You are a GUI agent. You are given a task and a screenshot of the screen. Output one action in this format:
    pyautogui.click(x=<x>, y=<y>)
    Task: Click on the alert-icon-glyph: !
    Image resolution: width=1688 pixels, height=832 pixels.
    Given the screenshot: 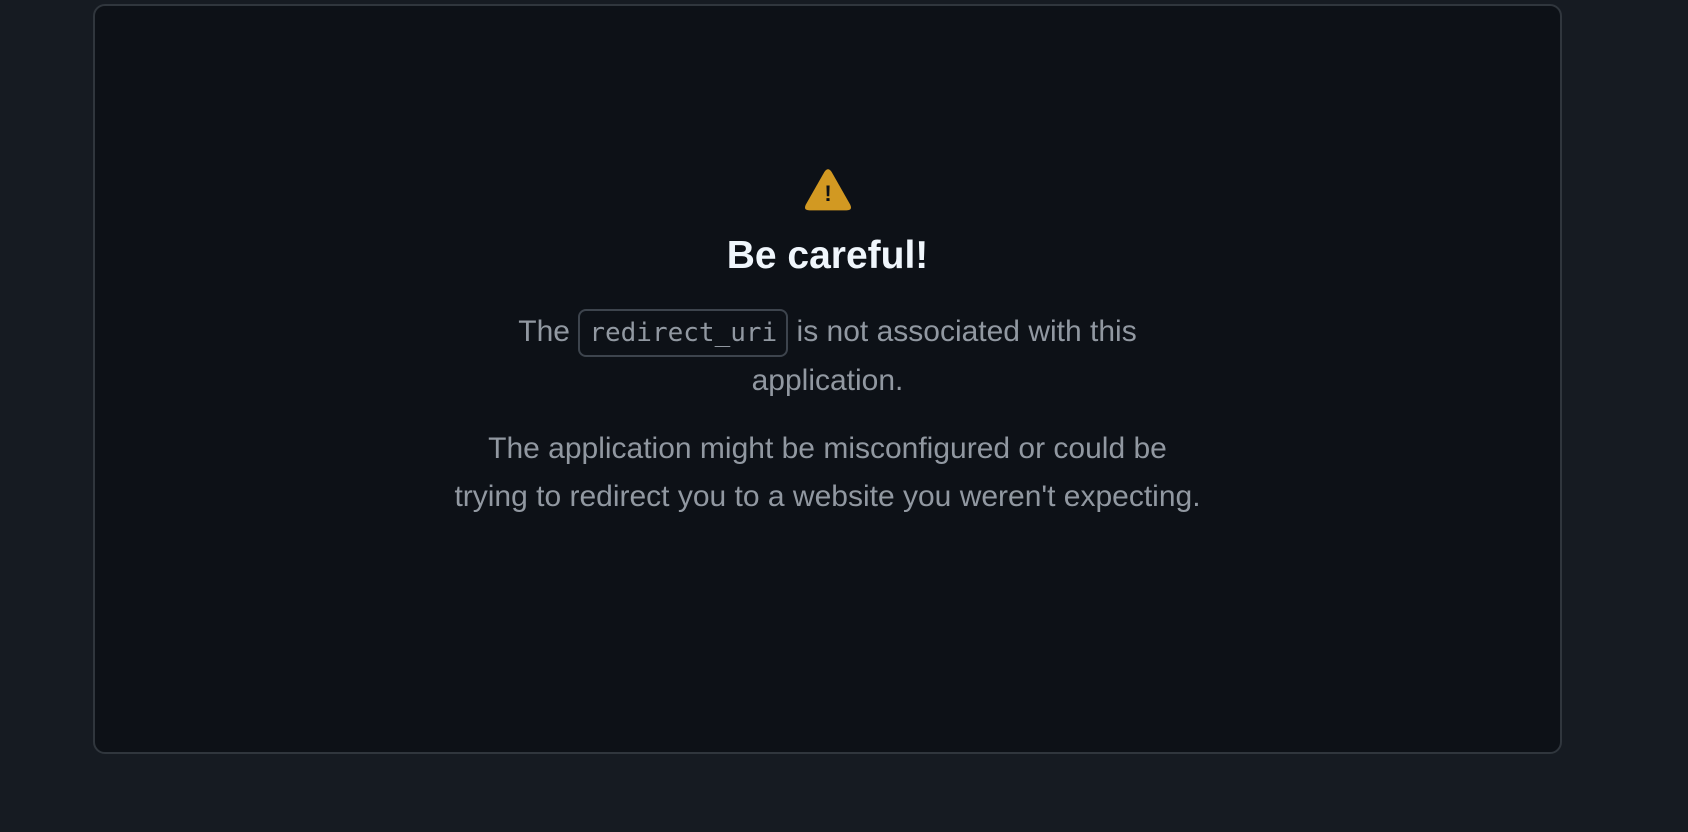 What is the action you would take?
    pyautogui.click(x=827, y=193)
    